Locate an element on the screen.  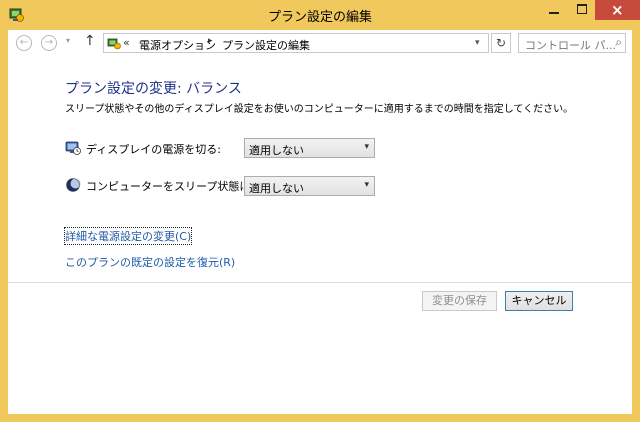
display-off-label: ディスプレイの電源を切る: is located at coordinates (153, 149).